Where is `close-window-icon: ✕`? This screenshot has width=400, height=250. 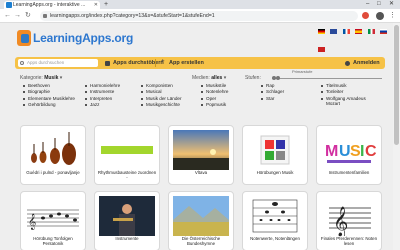
close-window-icon: ✕ is located at coordinates (391, 4).